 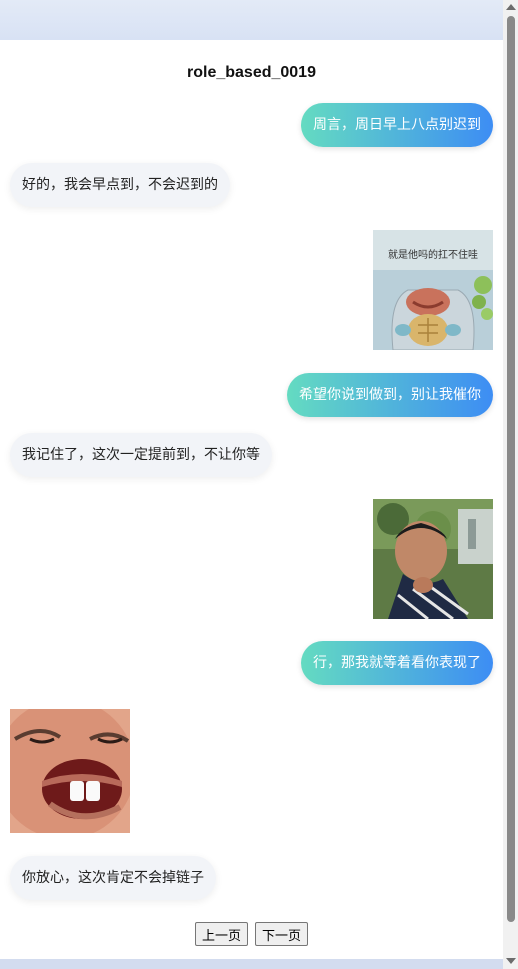 What do you see at coordinates (251, 20) in the screenshot?
I see `top-banner` at bounding box center [251, 20].